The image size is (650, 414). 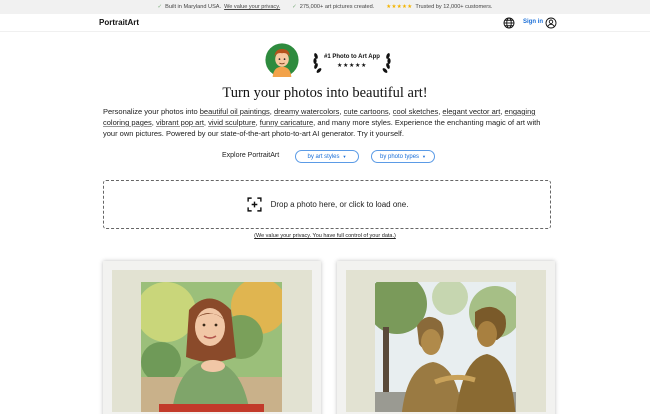 I want to click on navbar: PortraitArt Sign in, so click(x=325, y=23).